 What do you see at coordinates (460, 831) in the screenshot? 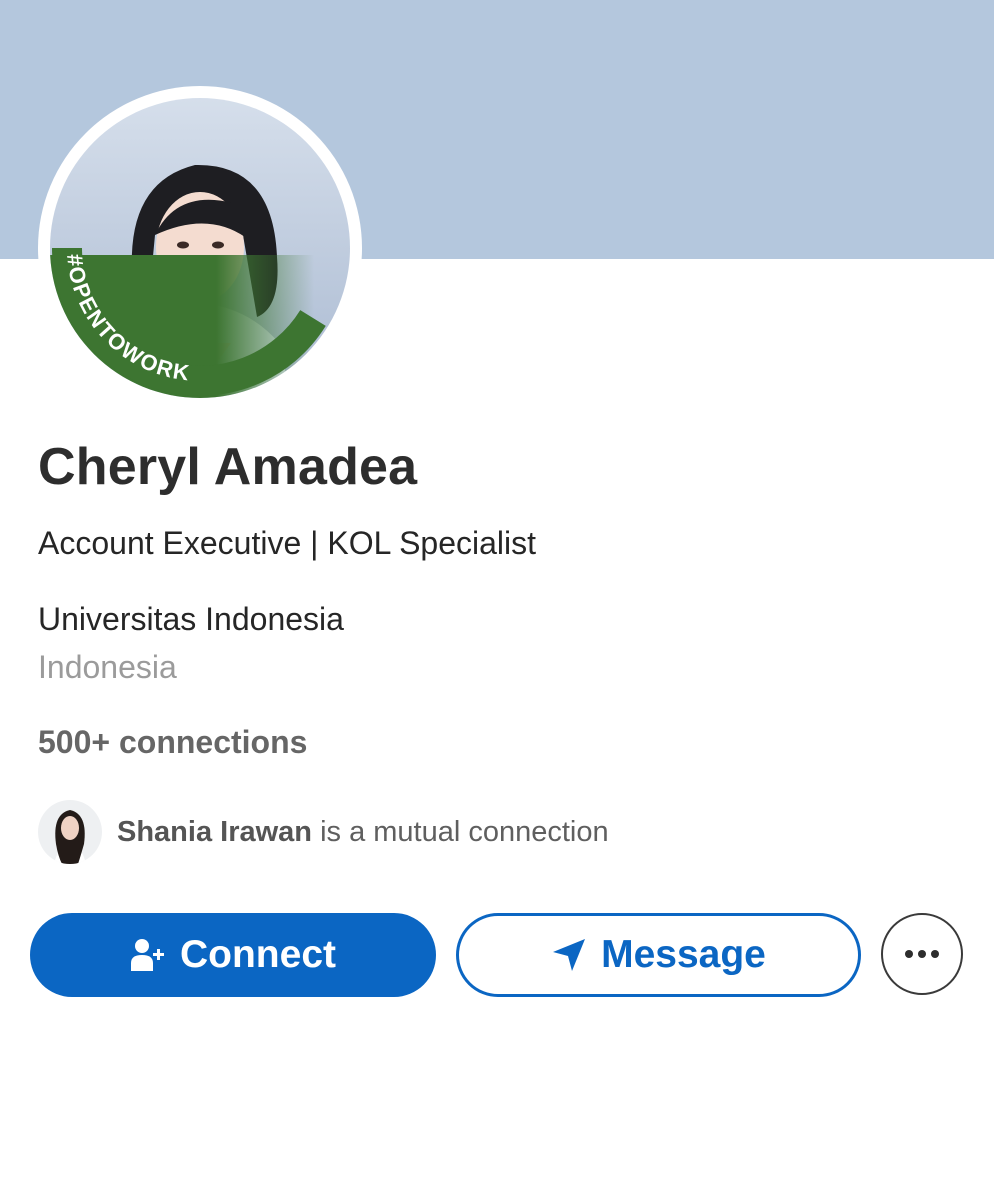
I see `mutual-text: is a mutual connection` at bounding box center [460, 831].